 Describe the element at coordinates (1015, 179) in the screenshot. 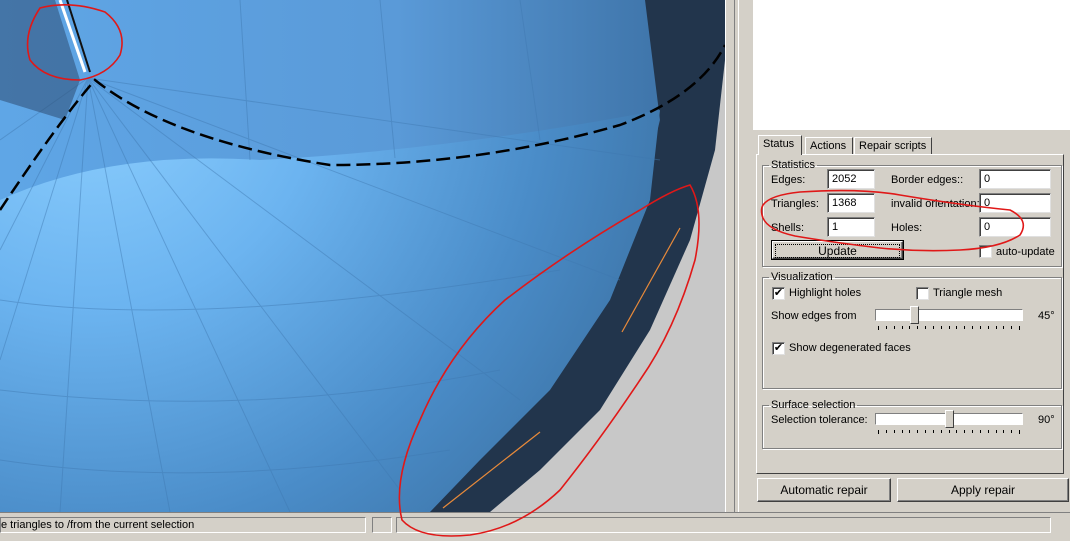

I see `border-edges-value: 0` at that location.